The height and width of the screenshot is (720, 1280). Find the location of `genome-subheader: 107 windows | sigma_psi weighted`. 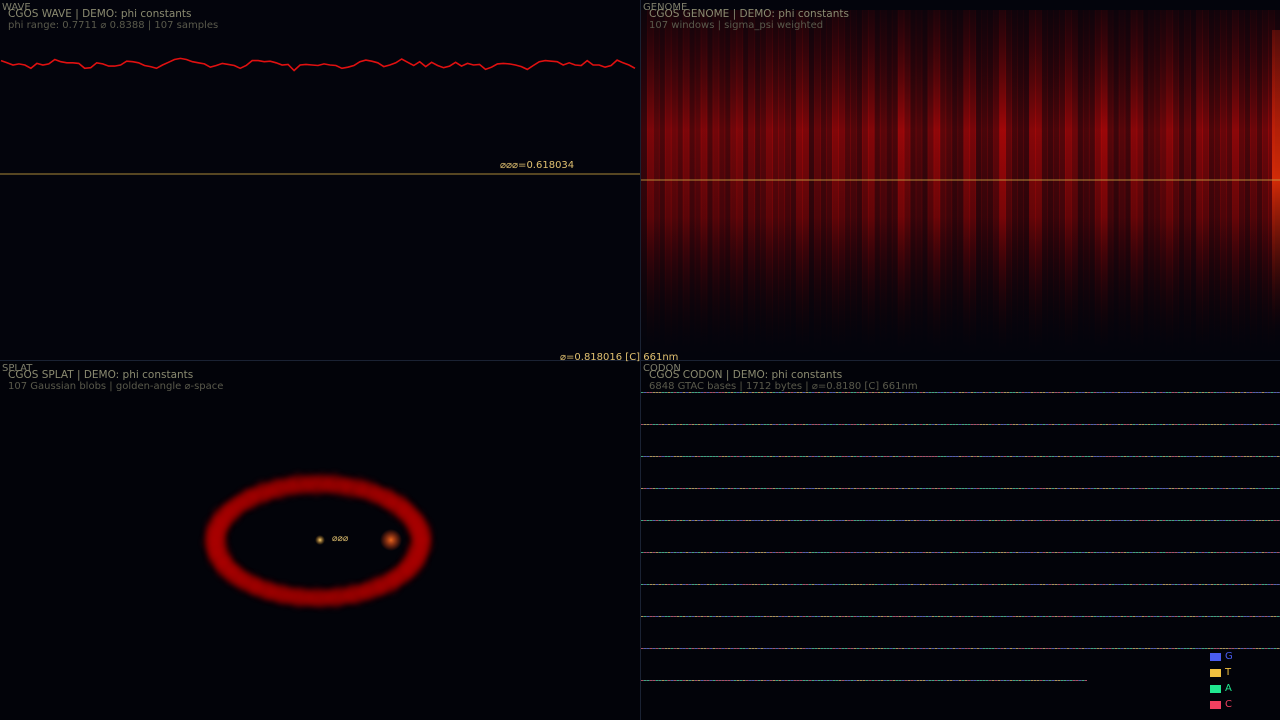

genome-subheader: 107 windows | sigma_psi weighted is located at coordinates (736, 25).